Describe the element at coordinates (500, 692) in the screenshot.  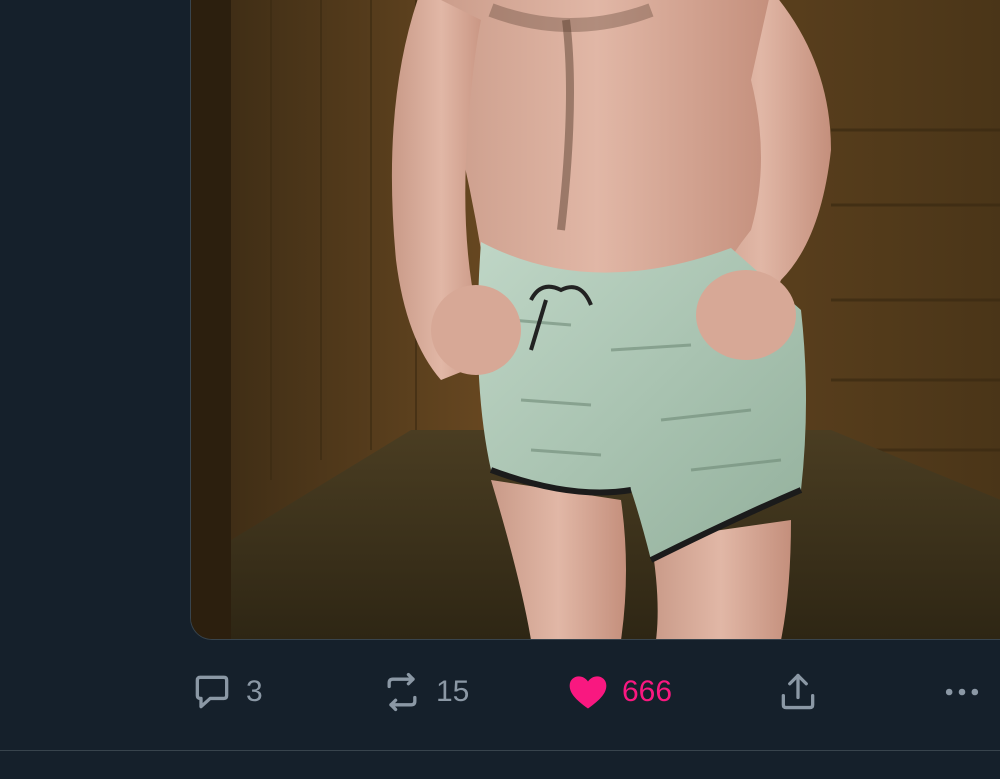
I see `tweet-actions-bar: 3 15 666` at that location.